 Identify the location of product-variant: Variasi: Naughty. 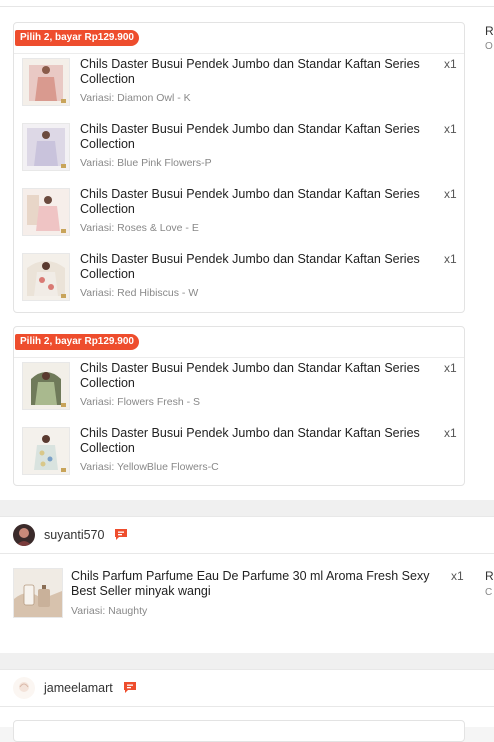
(109, 611).